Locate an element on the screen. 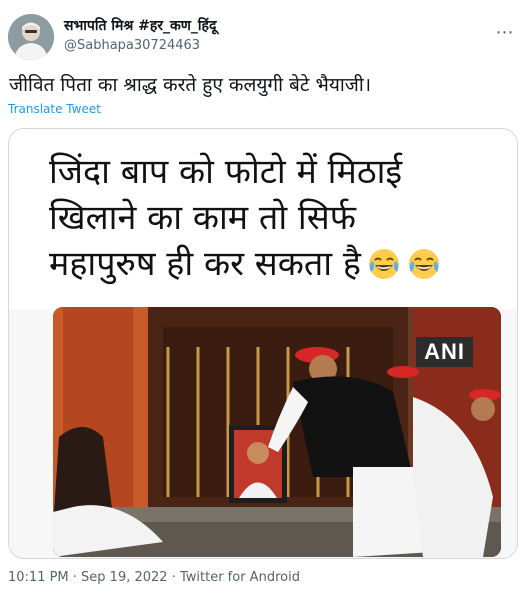 The height and width of the screenshot is (589, 531). meme-line-1: जिंदा बाप को फोटो में मिठाई is located at coordinates (226, 172).